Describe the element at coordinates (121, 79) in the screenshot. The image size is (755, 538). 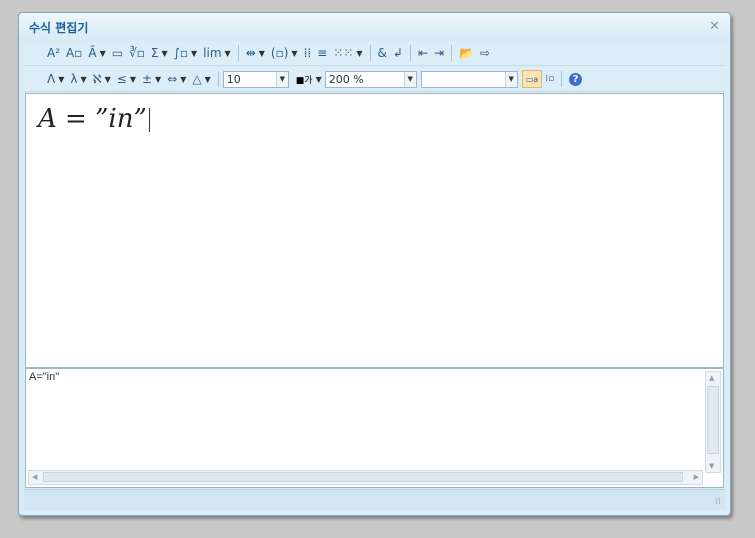
I see `relation-icon: ≤` at that location.